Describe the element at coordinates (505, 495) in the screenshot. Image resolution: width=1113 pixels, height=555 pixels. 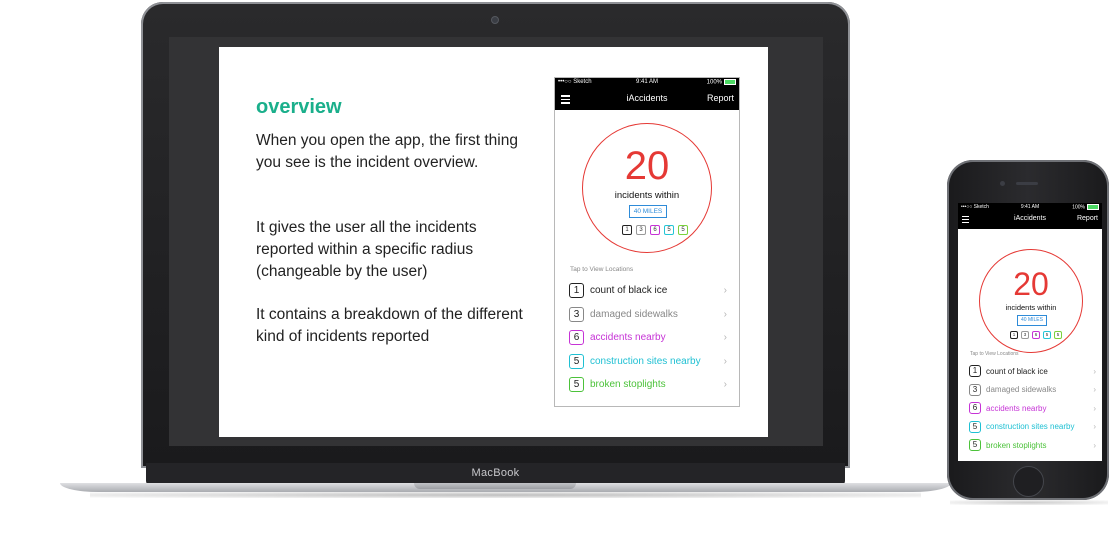
I see `laptop-shadow` at that location.